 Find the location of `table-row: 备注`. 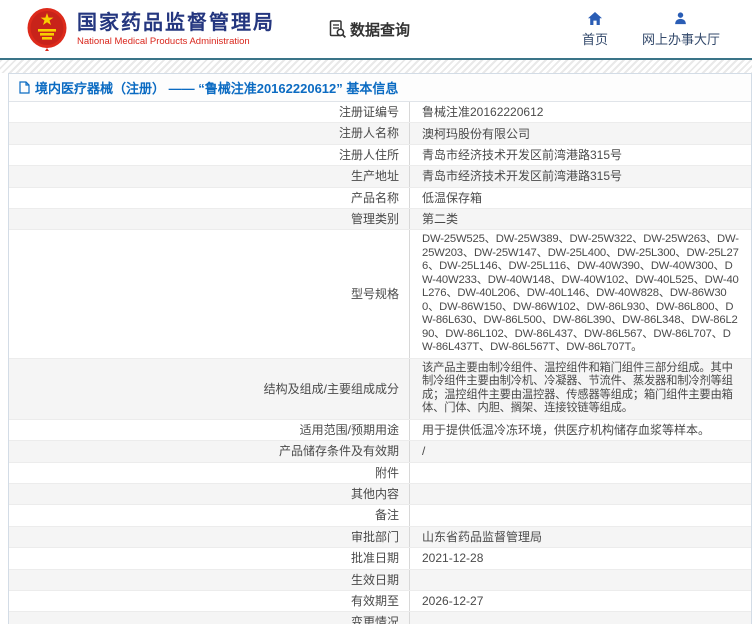

table-row: 备注 is located at coordinates (380, 516).